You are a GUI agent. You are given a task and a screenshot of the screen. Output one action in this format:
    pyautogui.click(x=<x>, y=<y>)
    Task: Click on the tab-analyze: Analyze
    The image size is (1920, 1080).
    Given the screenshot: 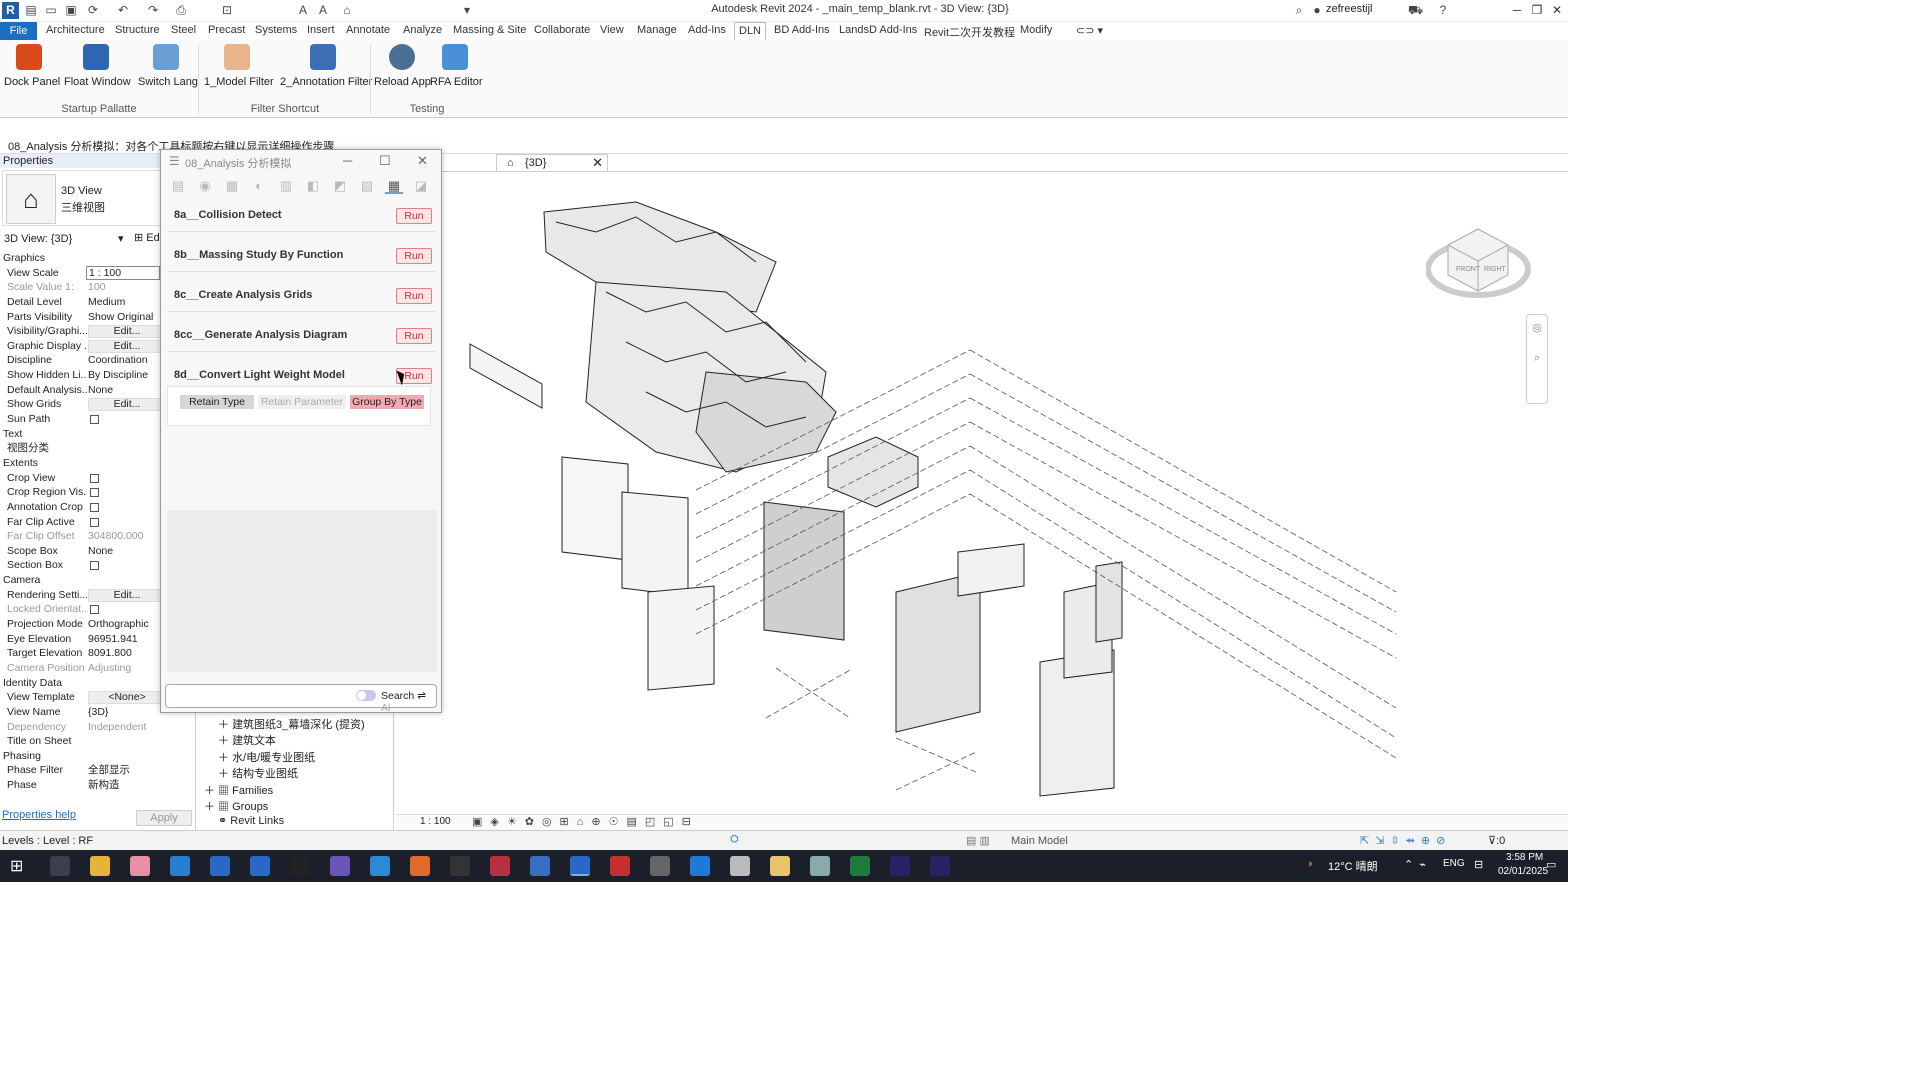 What is the action you would take?
    pyautogui.click(x=422, y=30)
    